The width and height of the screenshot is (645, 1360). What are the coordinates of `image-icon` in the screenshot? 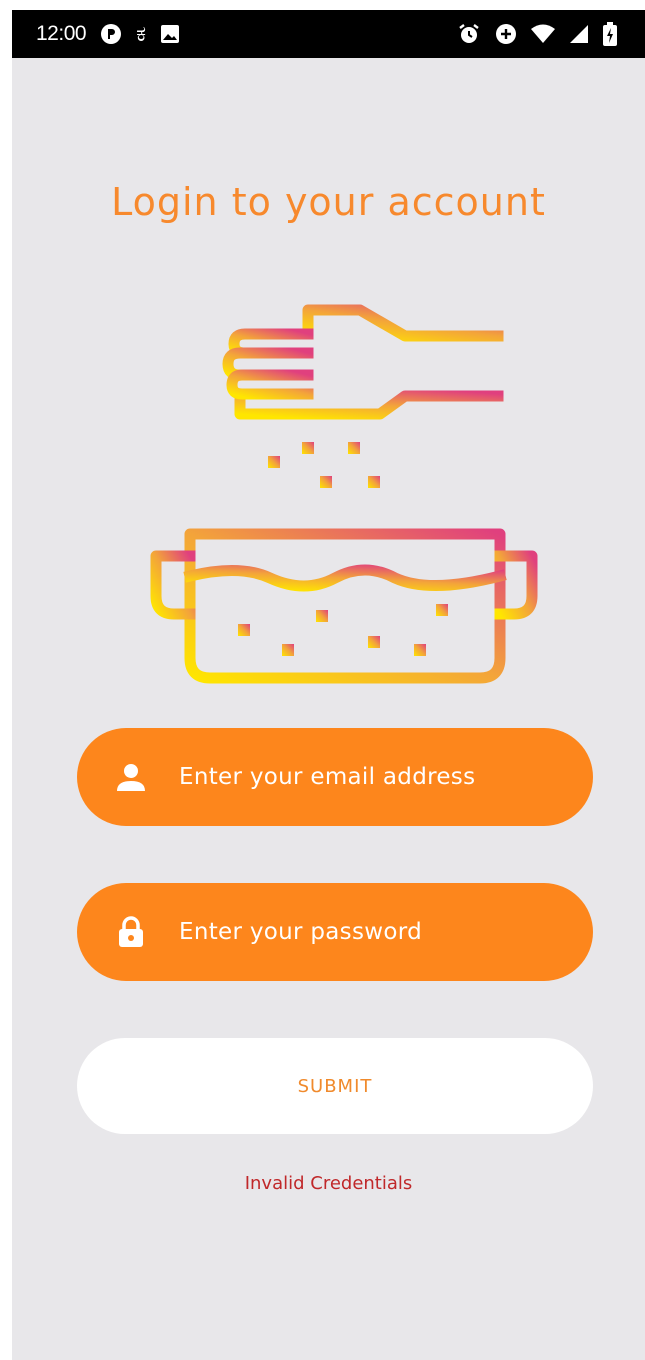 It's located at (170, 34).